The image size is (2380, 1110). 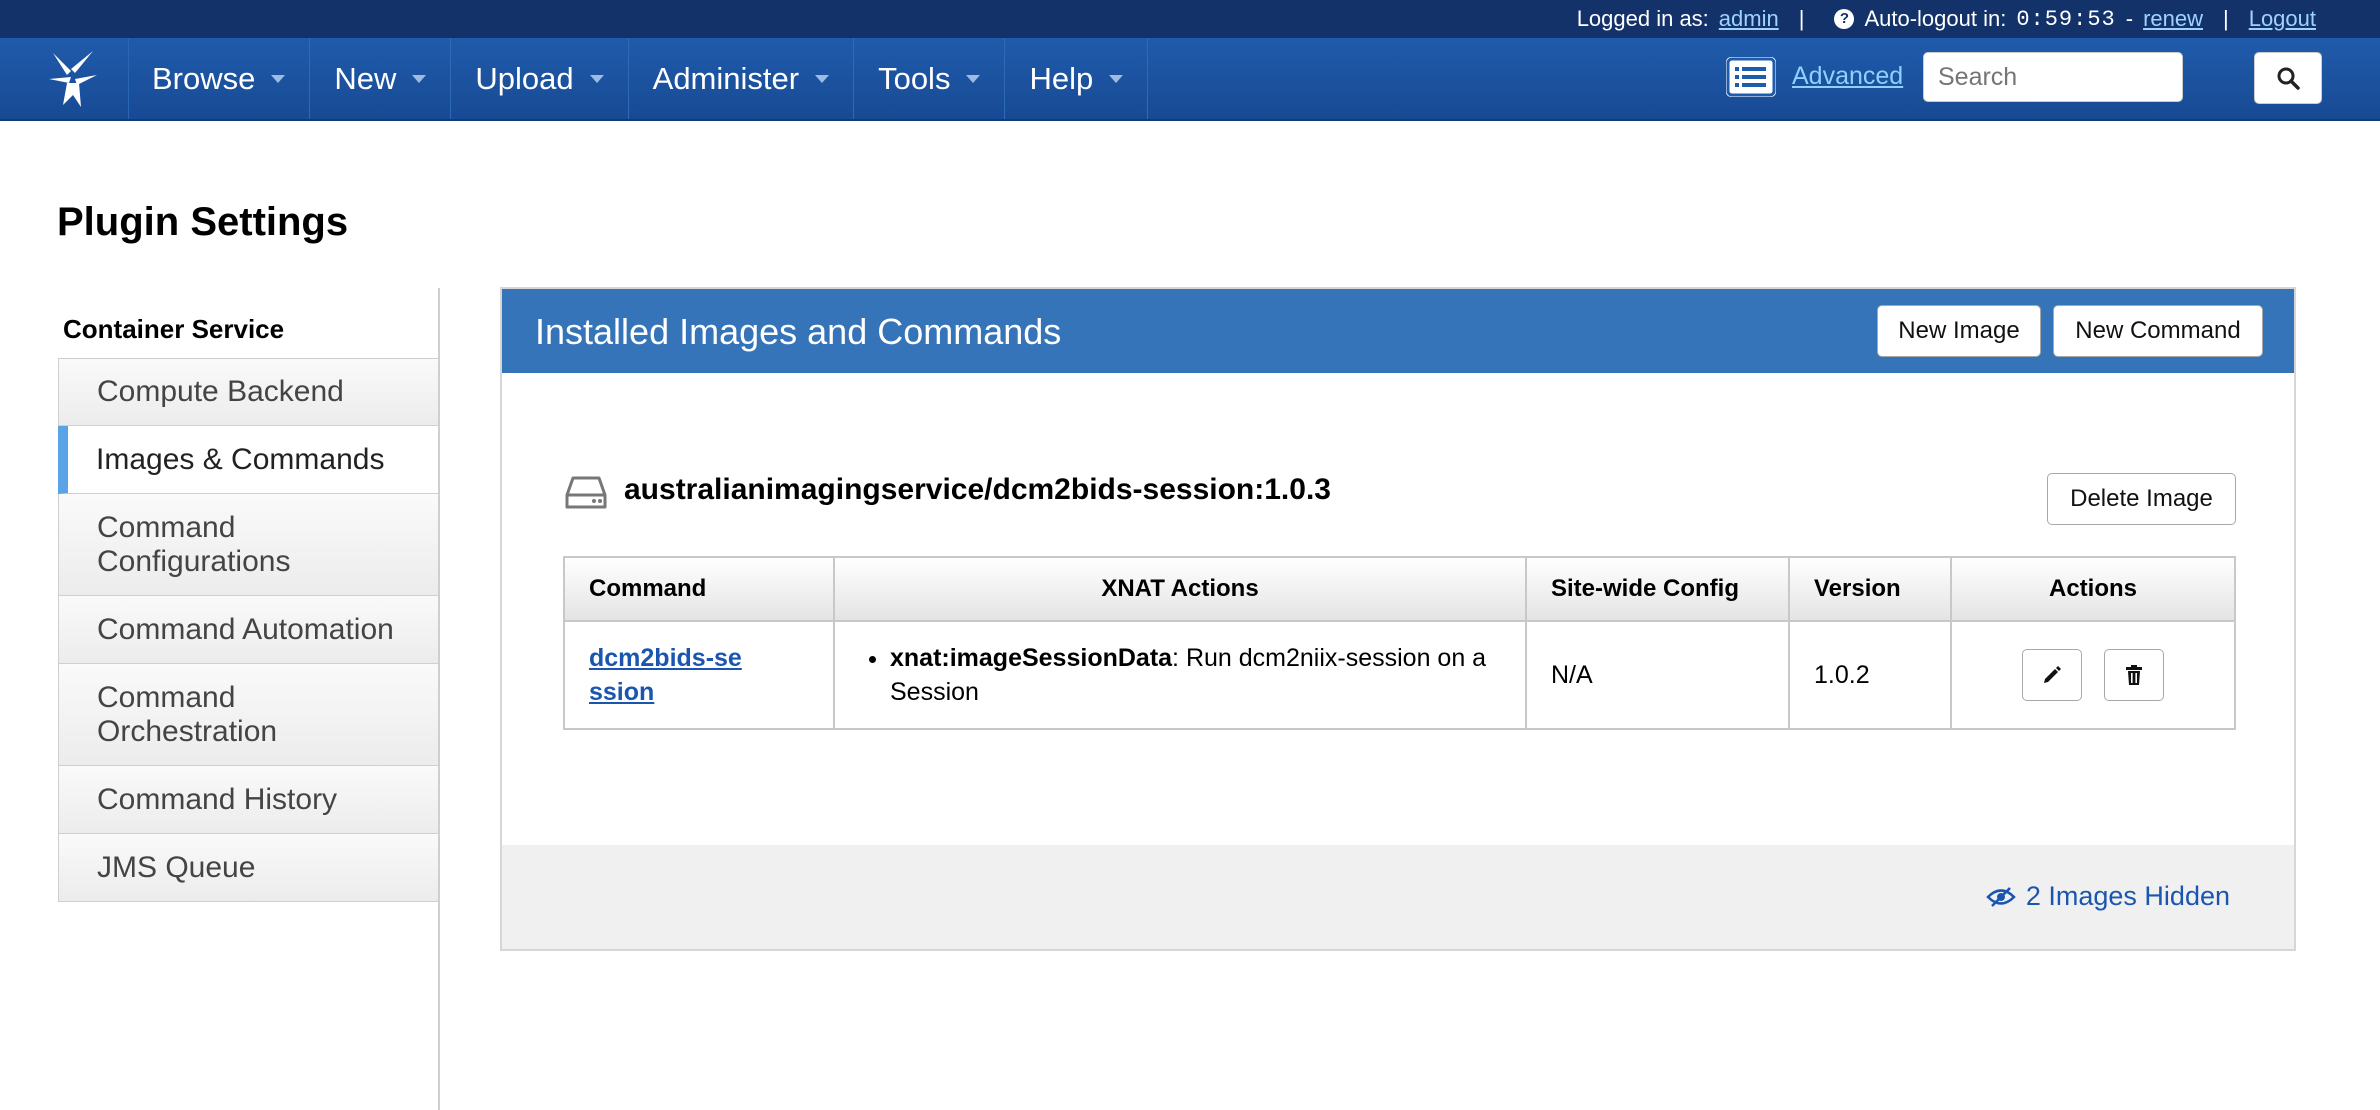 I want to click on edit-button, so click(x=2052, y=675).